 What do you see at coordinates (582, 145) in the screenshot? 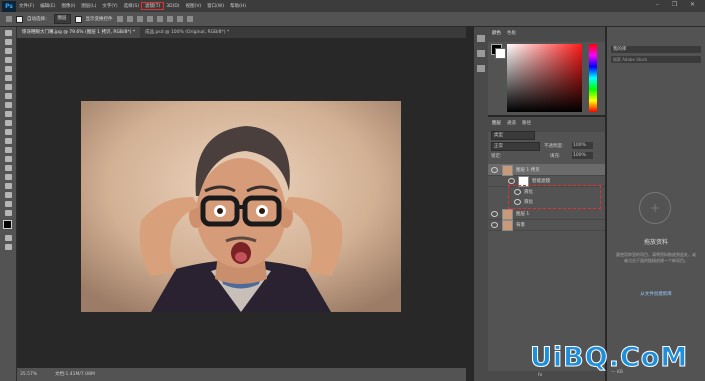
I see `opacity-input: 100%` at bounding box center [582, 145].